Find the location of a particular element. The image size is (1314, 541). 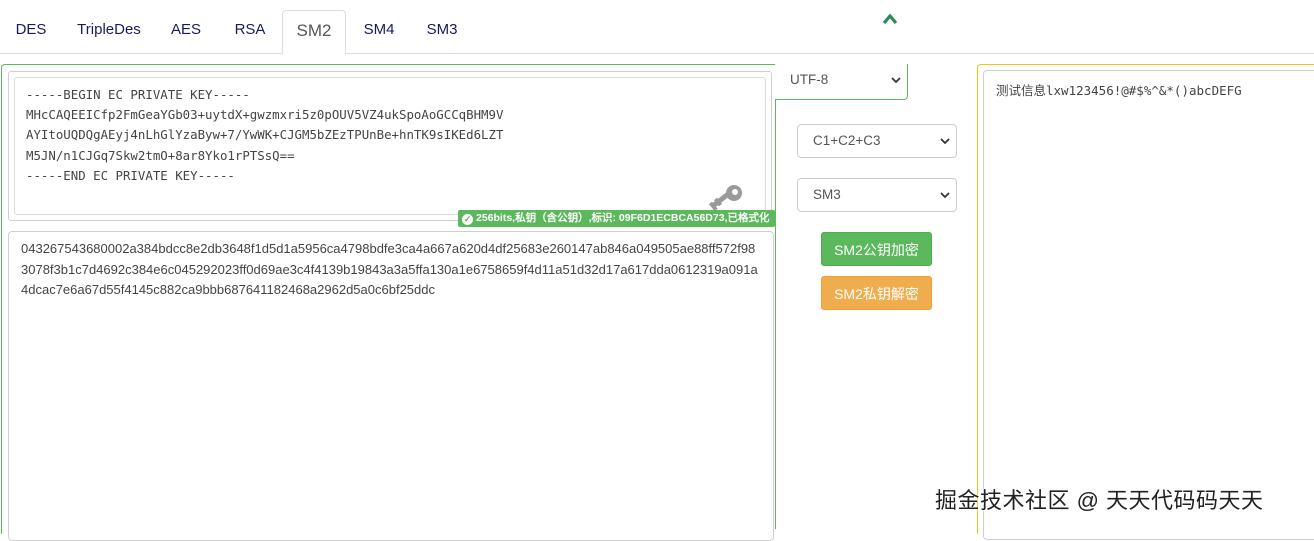

tab-des: DES is located at coordinates (31, 32).